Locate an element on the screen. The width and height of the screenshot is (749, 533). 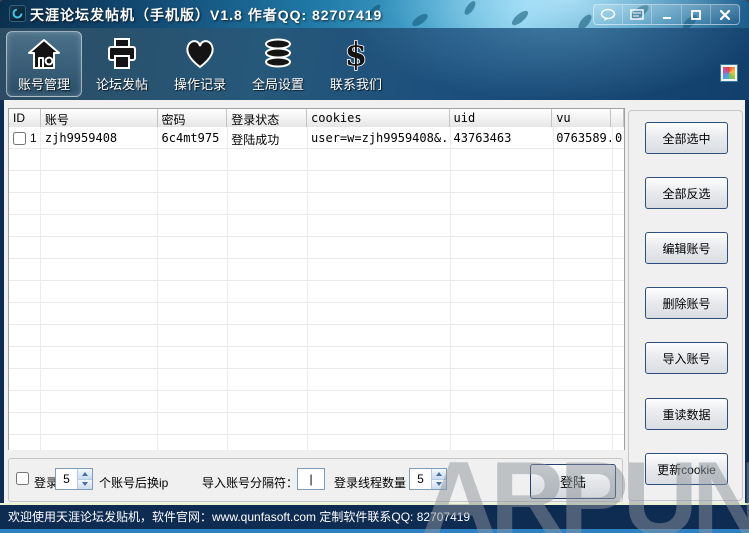
printer-icon is located at coordinates (122, 54).